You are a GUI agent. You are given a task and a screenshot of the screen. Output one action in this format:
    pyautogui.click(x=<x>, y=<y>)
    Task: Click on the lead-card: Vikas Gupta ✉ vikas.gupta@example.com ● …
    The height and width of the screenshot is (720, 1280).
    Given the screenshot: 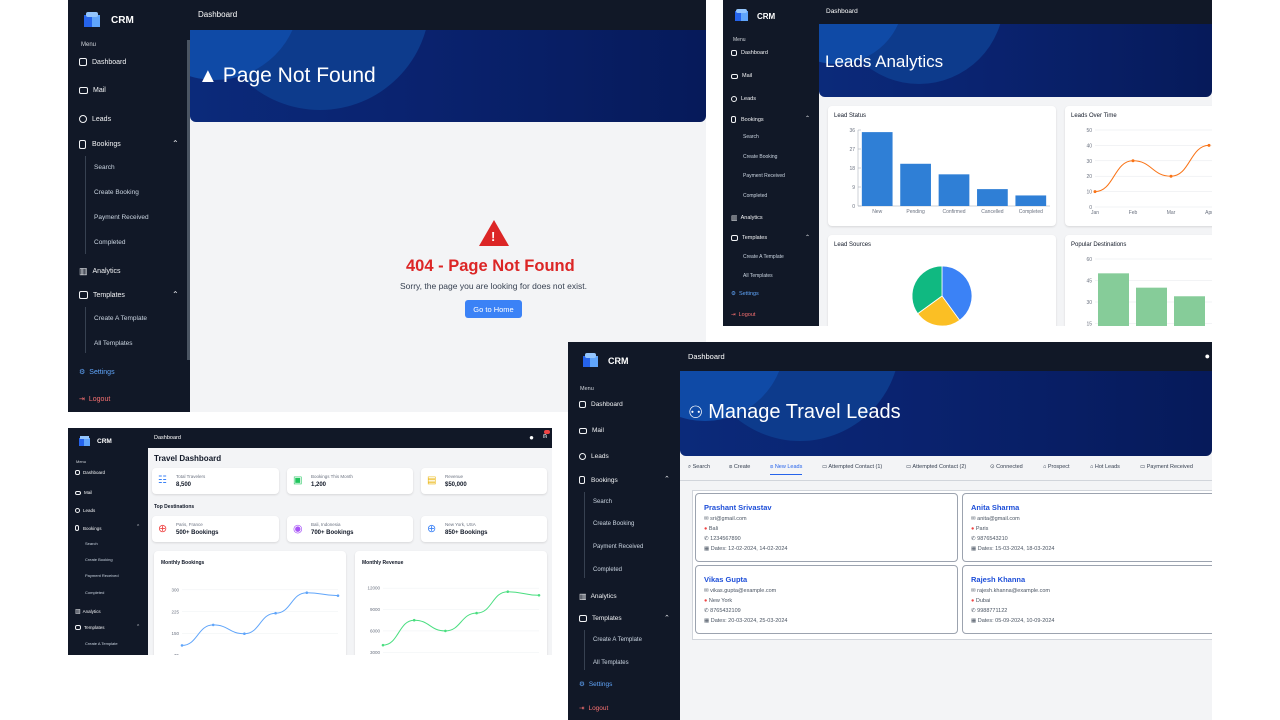 What is the action you would take?
    pyautogui.click(x=826, y=599)
    